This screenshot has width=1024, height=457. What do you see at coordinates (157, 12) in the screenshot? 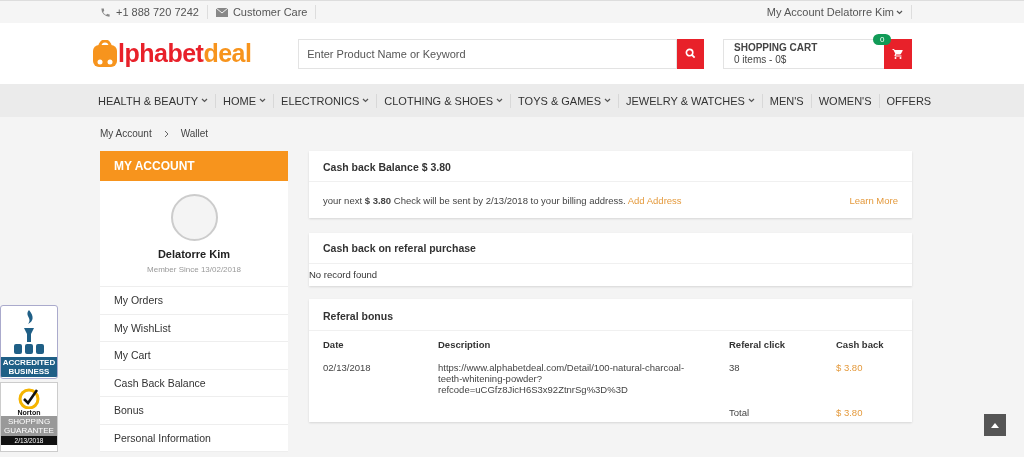
I see `phone-number: +1 888 720 7242` at bounding box center [157, 12].